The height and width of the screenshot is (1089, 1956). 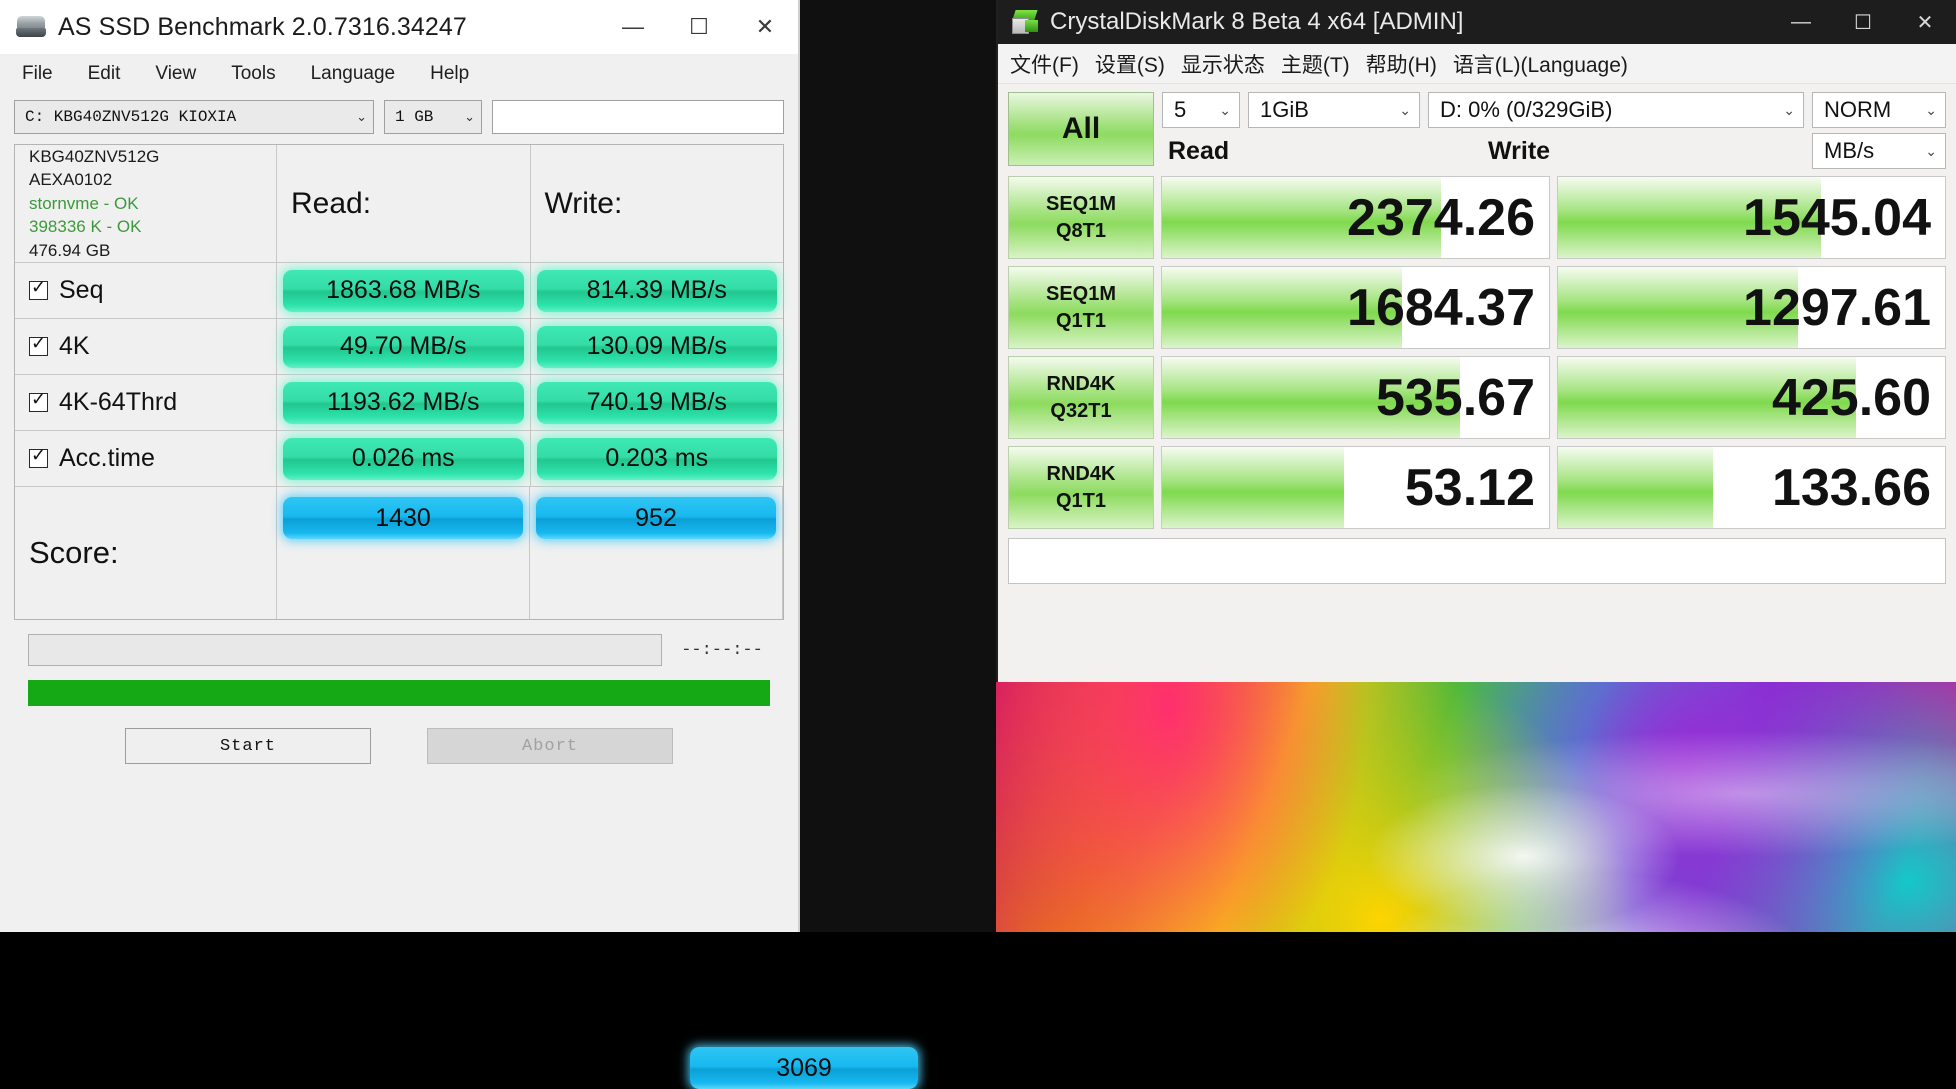 What do you see at coordinates (1851, 487) in the screenshot?
I see `rnd4k-q1t1-write-value: 133.66` at bounding box center [1851, 487].